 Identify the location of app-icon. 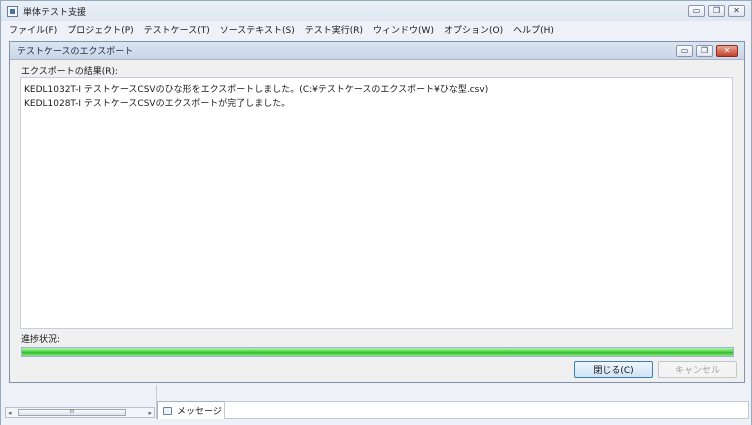
(12, 11).